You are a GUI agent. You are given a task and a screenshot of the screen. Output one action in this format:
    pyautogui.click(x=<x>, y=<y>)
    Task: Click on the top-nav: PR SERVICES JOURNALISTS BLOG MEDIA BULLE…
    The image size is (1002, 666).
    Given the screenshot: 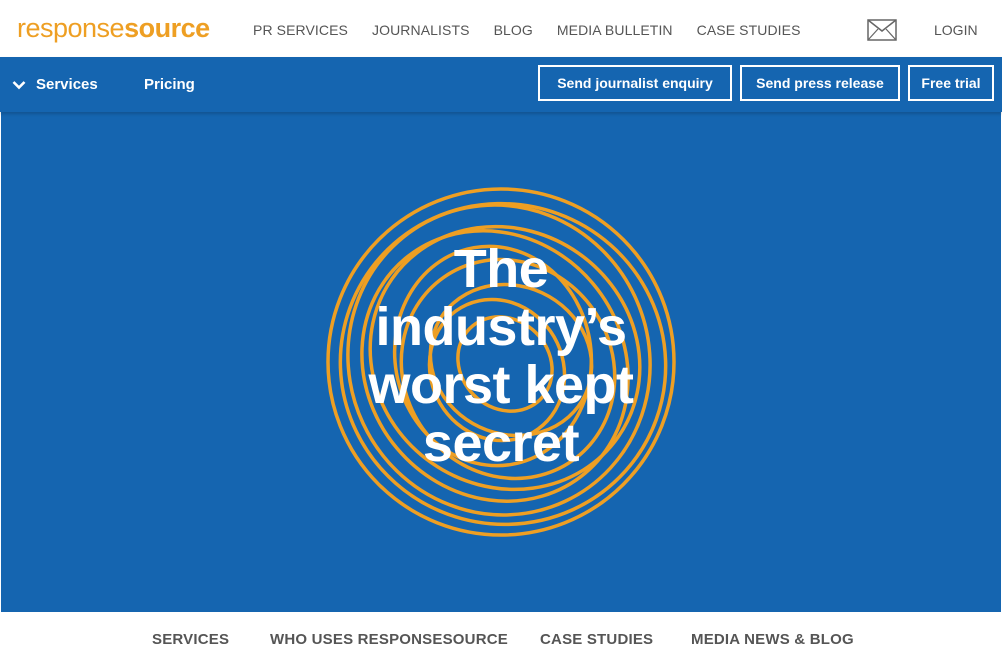 What is the action you would take?
    pyautogui.click(x=539, y=30)
    